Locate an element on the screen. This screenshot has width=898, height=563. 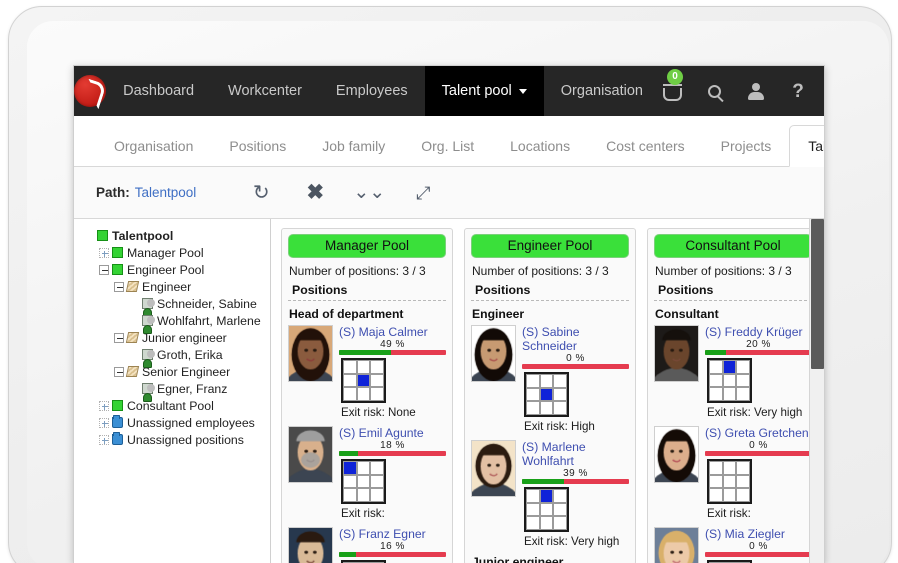
employee-card: (S) Mia Ziegler 0 % is located at coordinates (733, 545).